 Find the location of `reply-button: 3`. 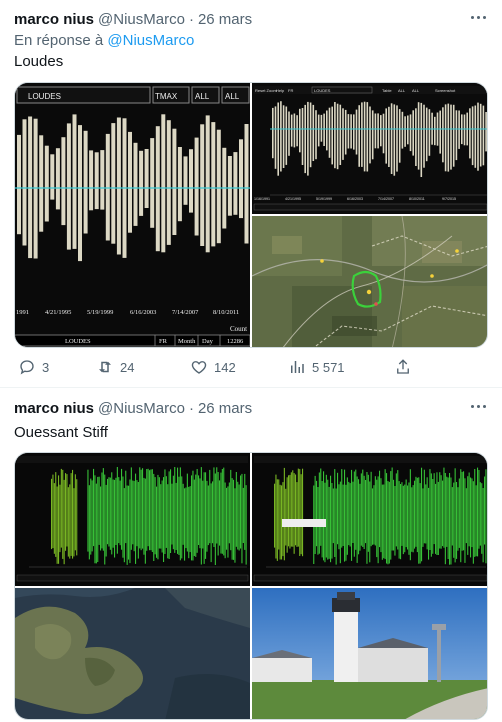

reply-button: 3 is located at coordinates (33, 367).